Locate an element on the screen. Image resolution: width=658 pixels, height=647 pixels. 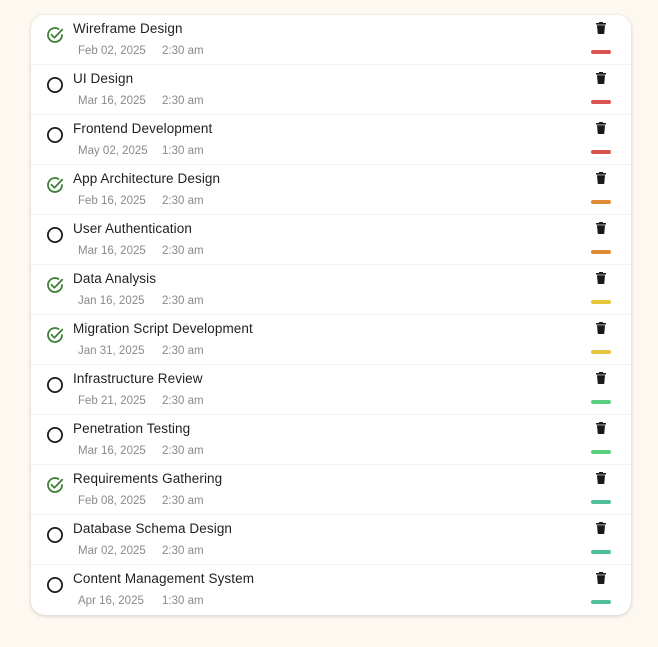
task-row: Penetration Testing Mar 16, 2025 2:30 am is located at coordinates (331, 440).